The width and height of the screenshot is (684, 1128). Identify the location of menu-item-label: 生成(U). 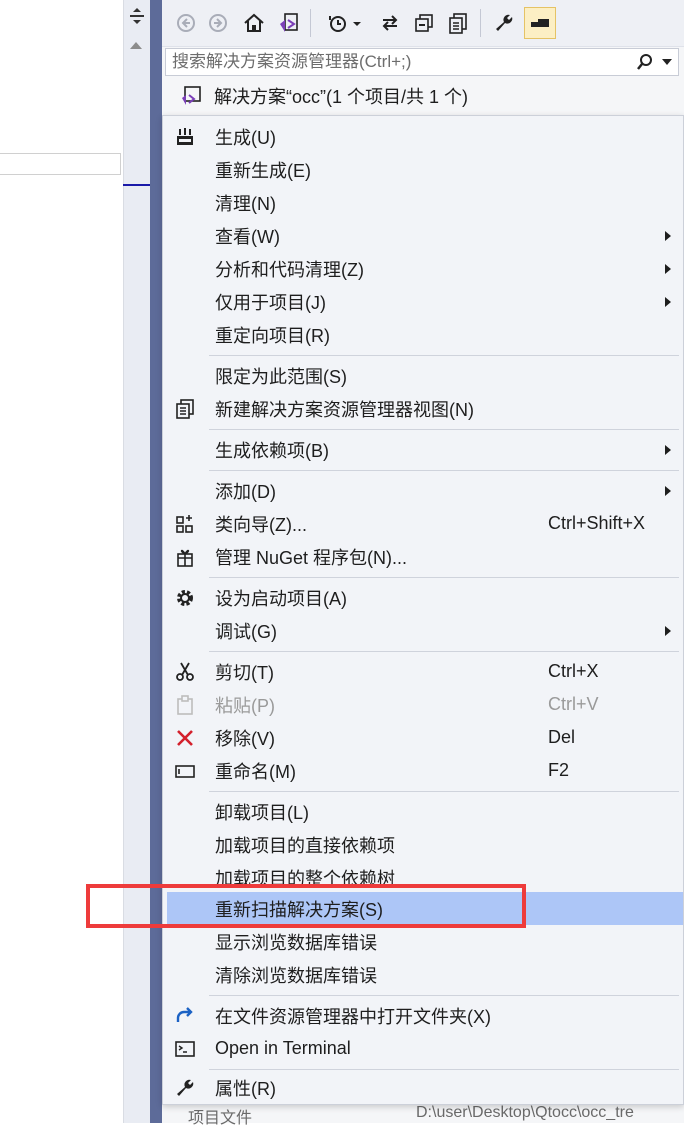
(245, 137).